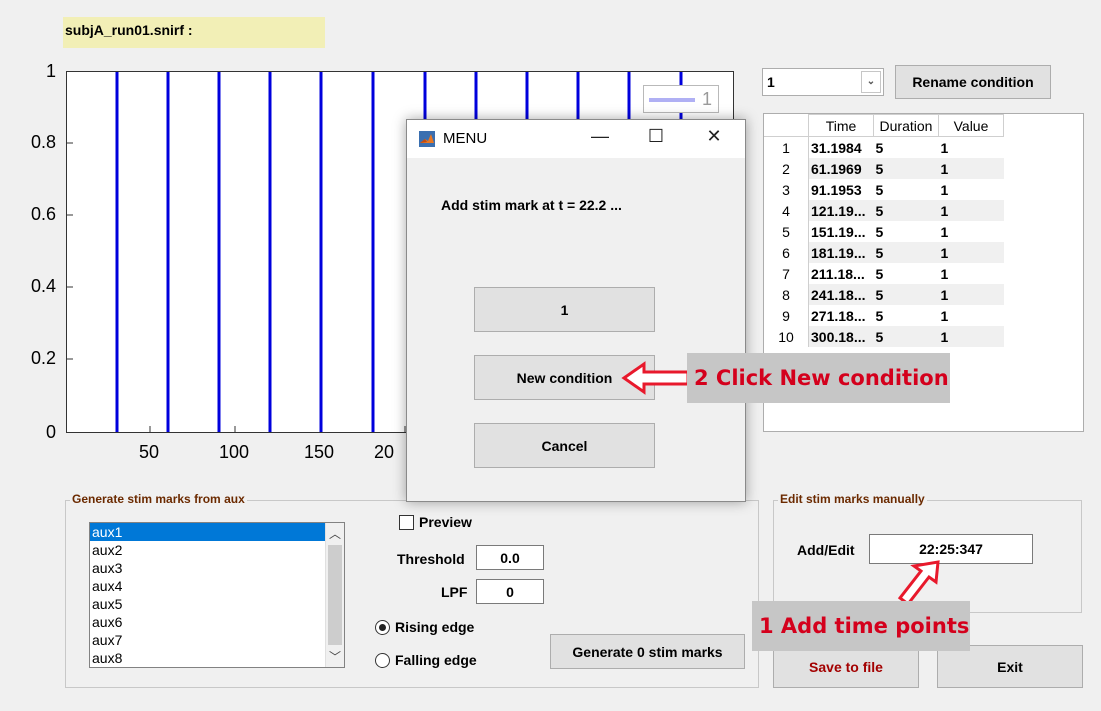 The width and height of the screenshot is (1101, 711). I want to click on list-item: aux7, so click(208, 640).